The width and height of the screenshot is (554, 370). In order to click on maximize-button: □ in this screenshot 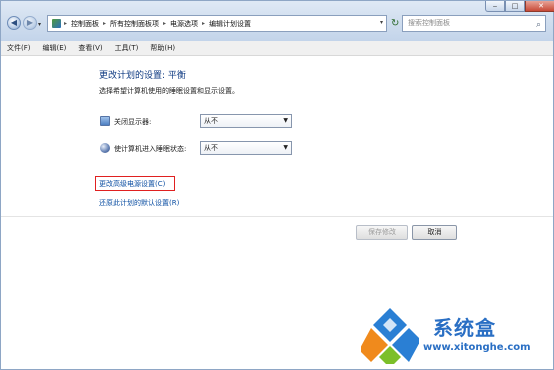, I will do `click(515, 6)`.